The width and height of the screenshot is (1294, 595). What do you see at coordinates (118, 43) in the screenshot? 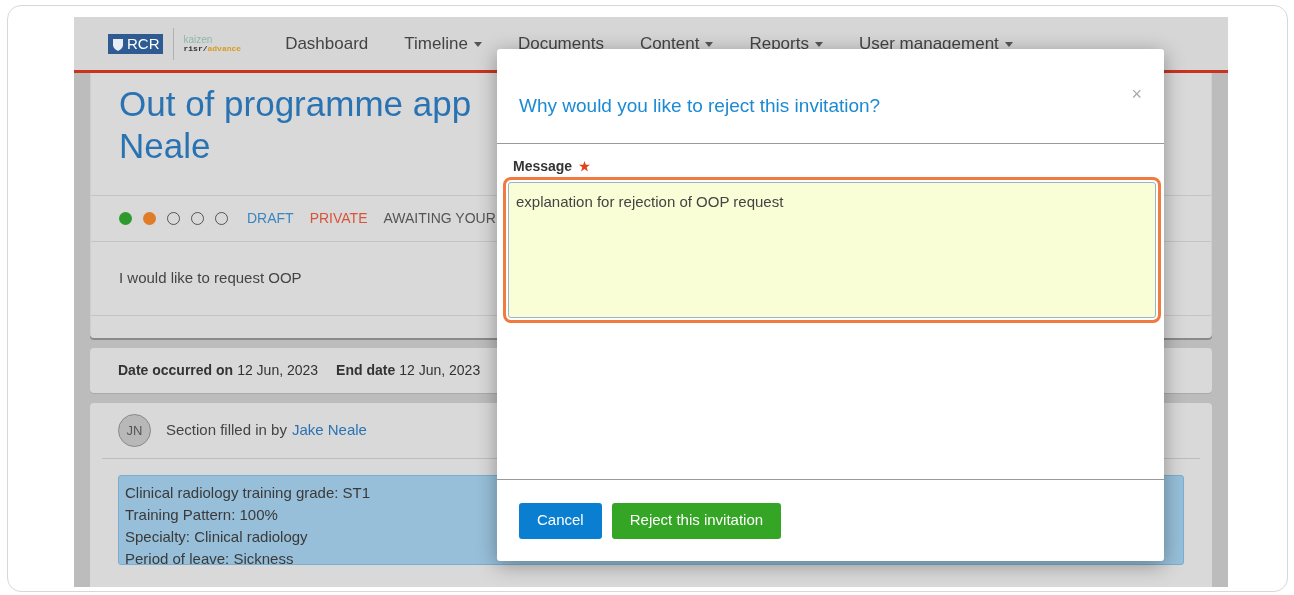
I see `crest-icon` at bounding box center [118, 43].